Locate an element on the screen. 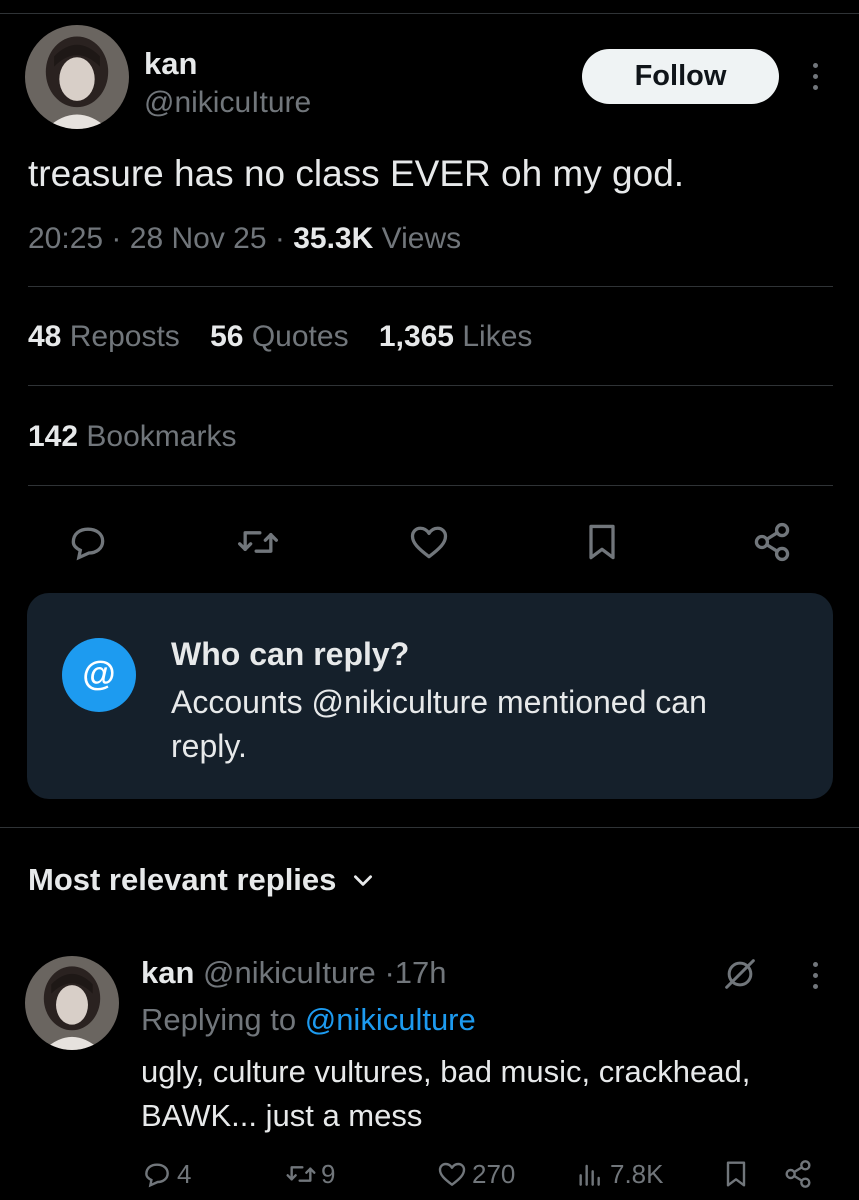 This screenshot has height=1200, width=859. bookmarks-stat: 142 Bookmarks is located at coordinates (132, 437).